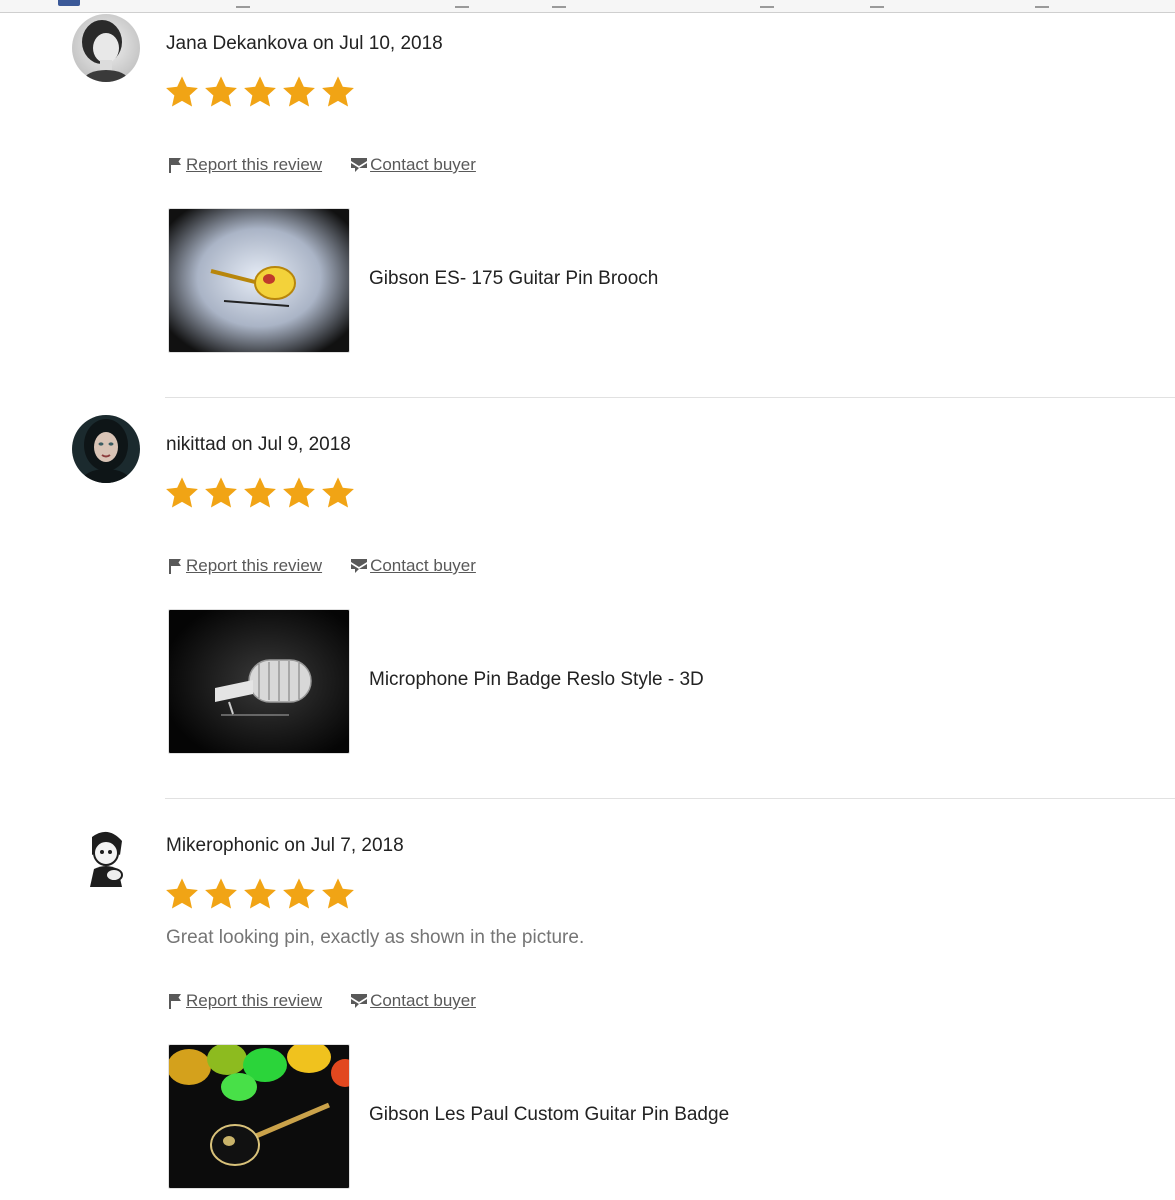 The image size is (1175, 1200). What do you see at coordinates (258, 444) in the screenshot?
I see `reviewer-name-date: nikittad on Jul 9, 2018` at bounding box center [258, 444].